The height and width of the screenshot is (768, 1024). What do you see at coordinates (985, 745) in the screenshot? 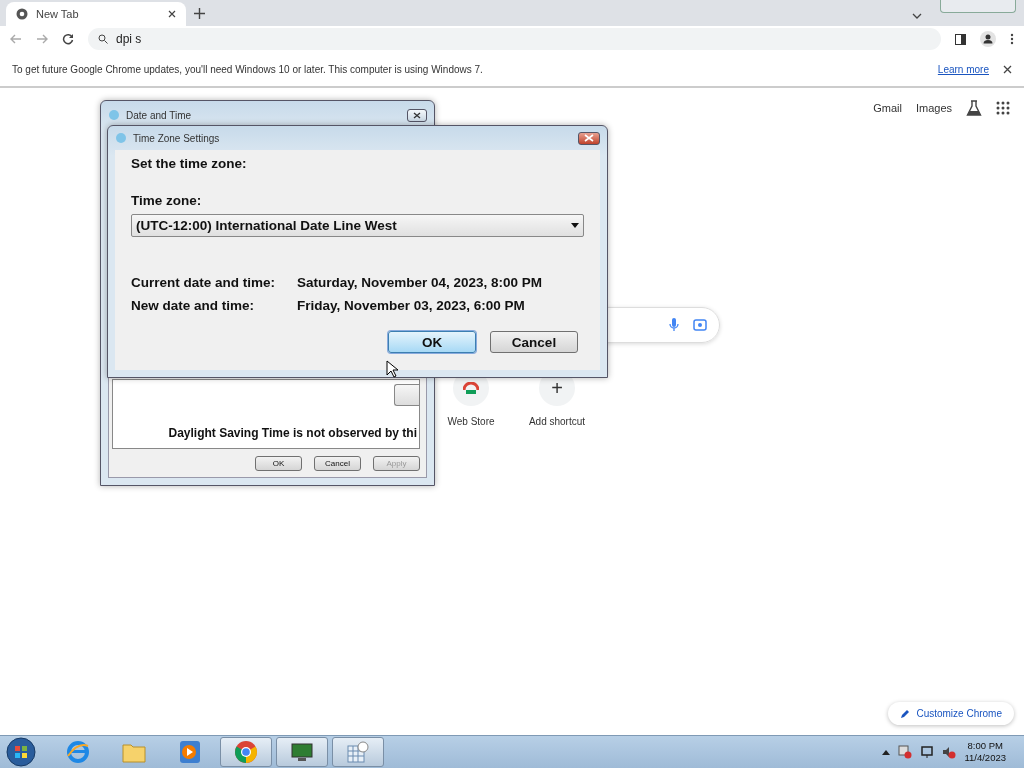
I see `clock-time: 8:00 PM` at bounding box center [985, 745].